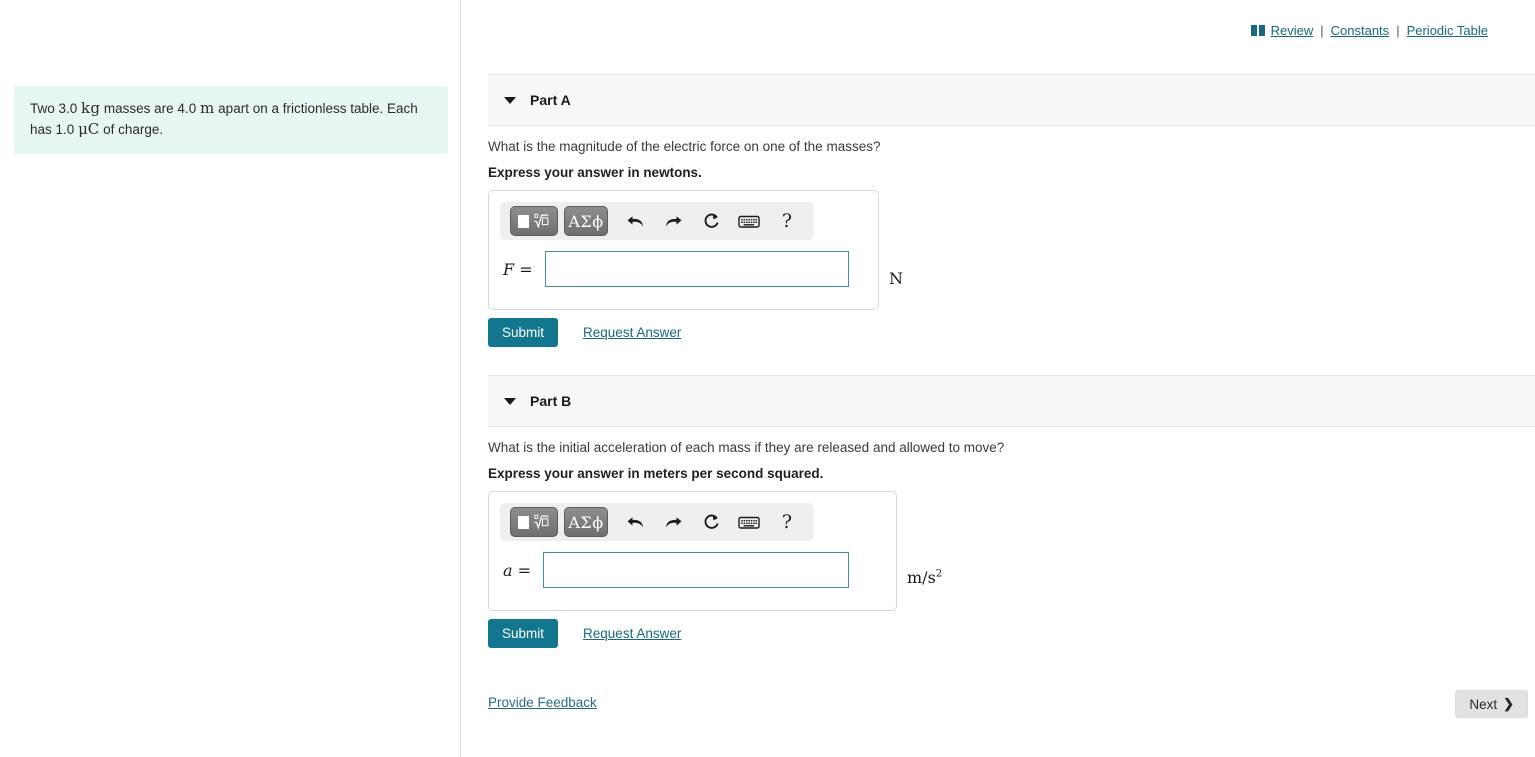  What do you see at coordinates (523, 332) in the screenshot?
I see `part-a-submit-button: Submit` at bounding box center [523, 332].